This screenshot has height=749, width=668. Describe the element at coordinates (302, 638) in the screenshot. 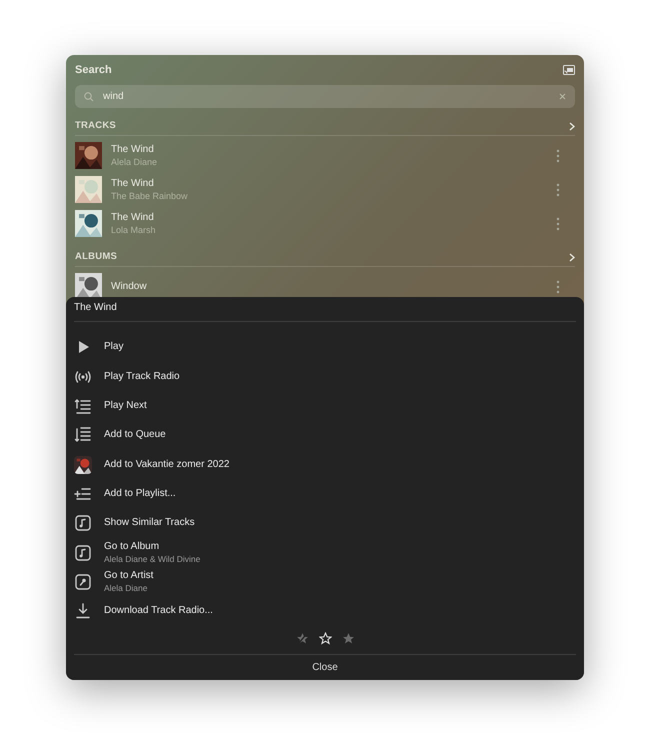

I see `dislike-star-icon` at that location.